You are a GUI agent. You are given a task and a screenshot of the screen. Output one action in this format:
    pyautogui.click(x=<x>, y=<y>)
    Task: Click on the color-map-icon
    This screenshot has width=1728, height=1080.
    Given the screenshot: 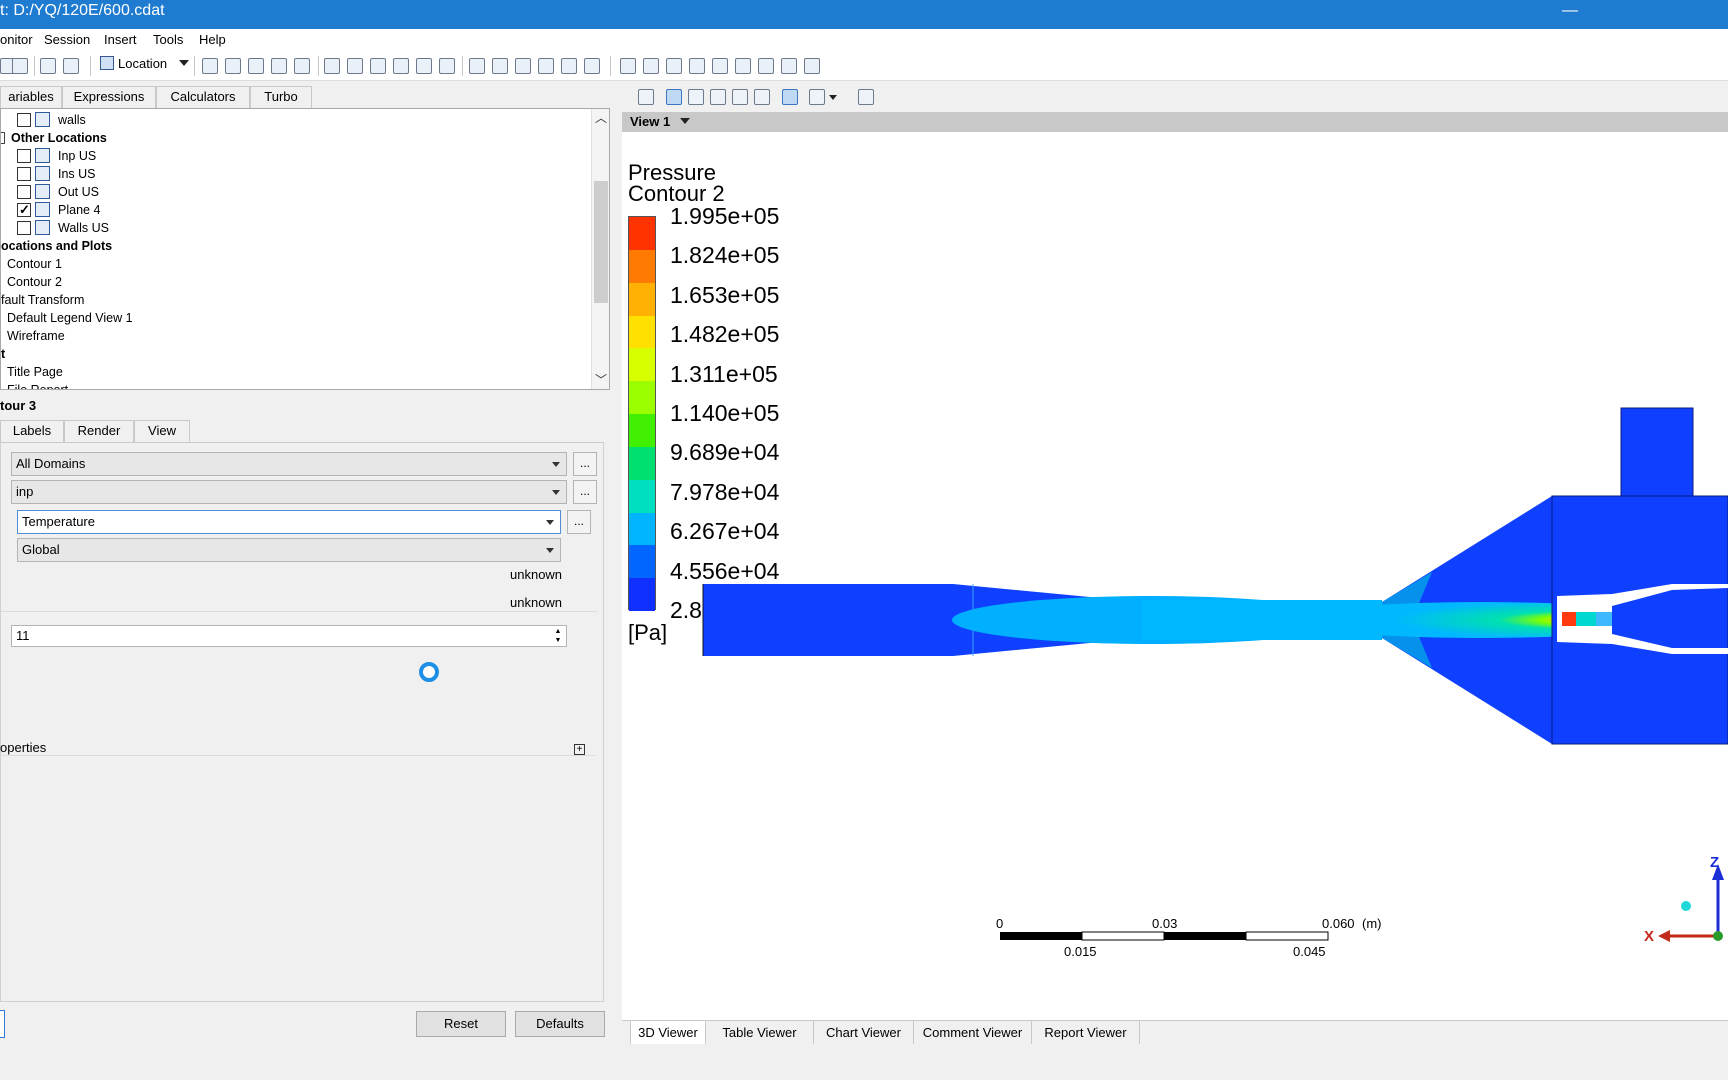 What is the action you would take?
    pyautogui.click(x=447, y=66)
    